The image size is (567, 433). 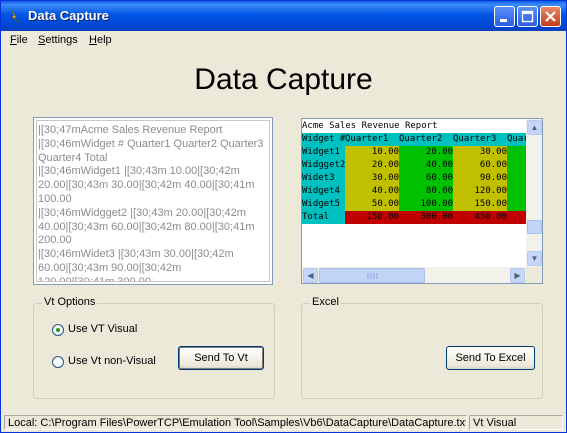 I want to click on vt-row-name: Widget4, so click(x=323, y=191).